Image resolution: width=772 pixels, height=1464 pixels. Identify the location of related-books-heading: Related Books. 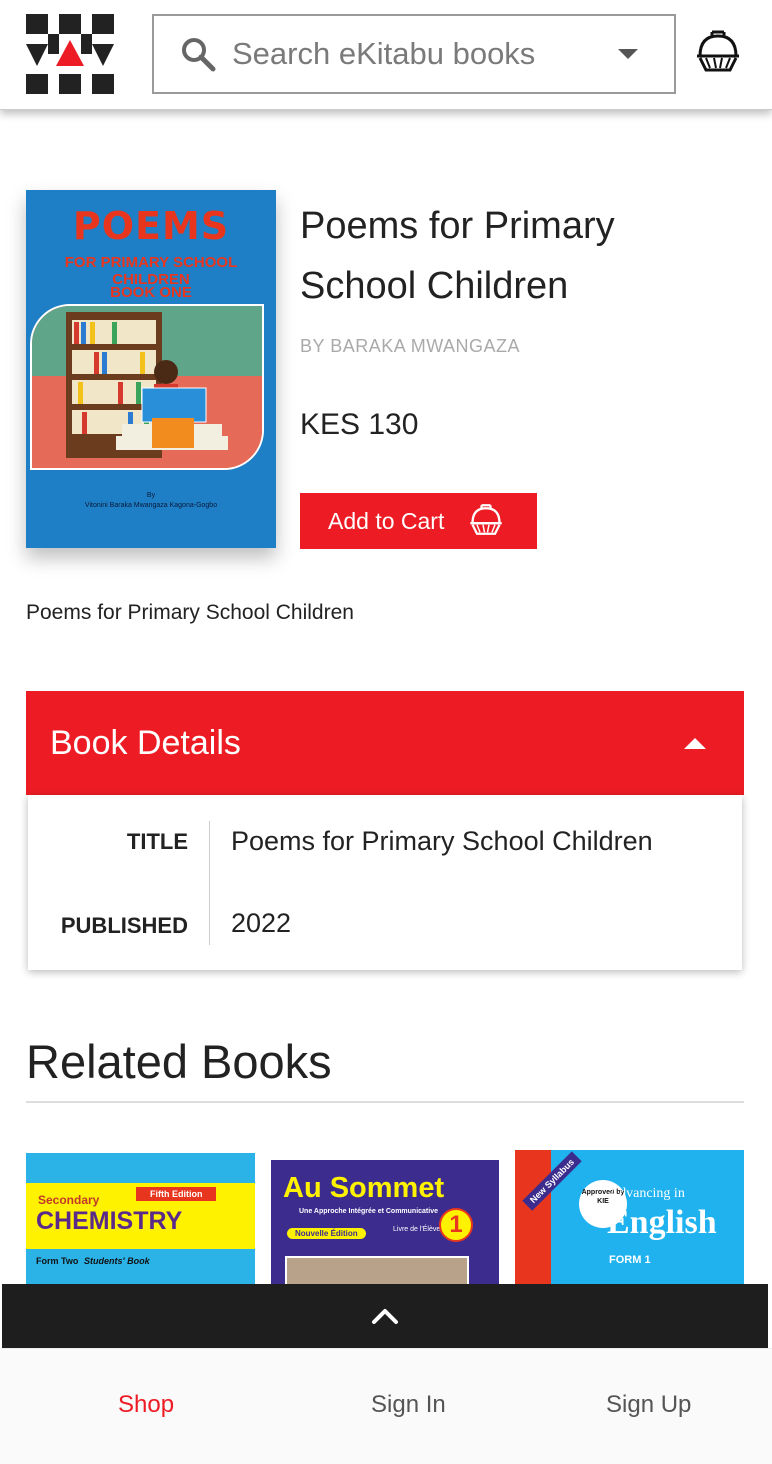
(179, 1061).